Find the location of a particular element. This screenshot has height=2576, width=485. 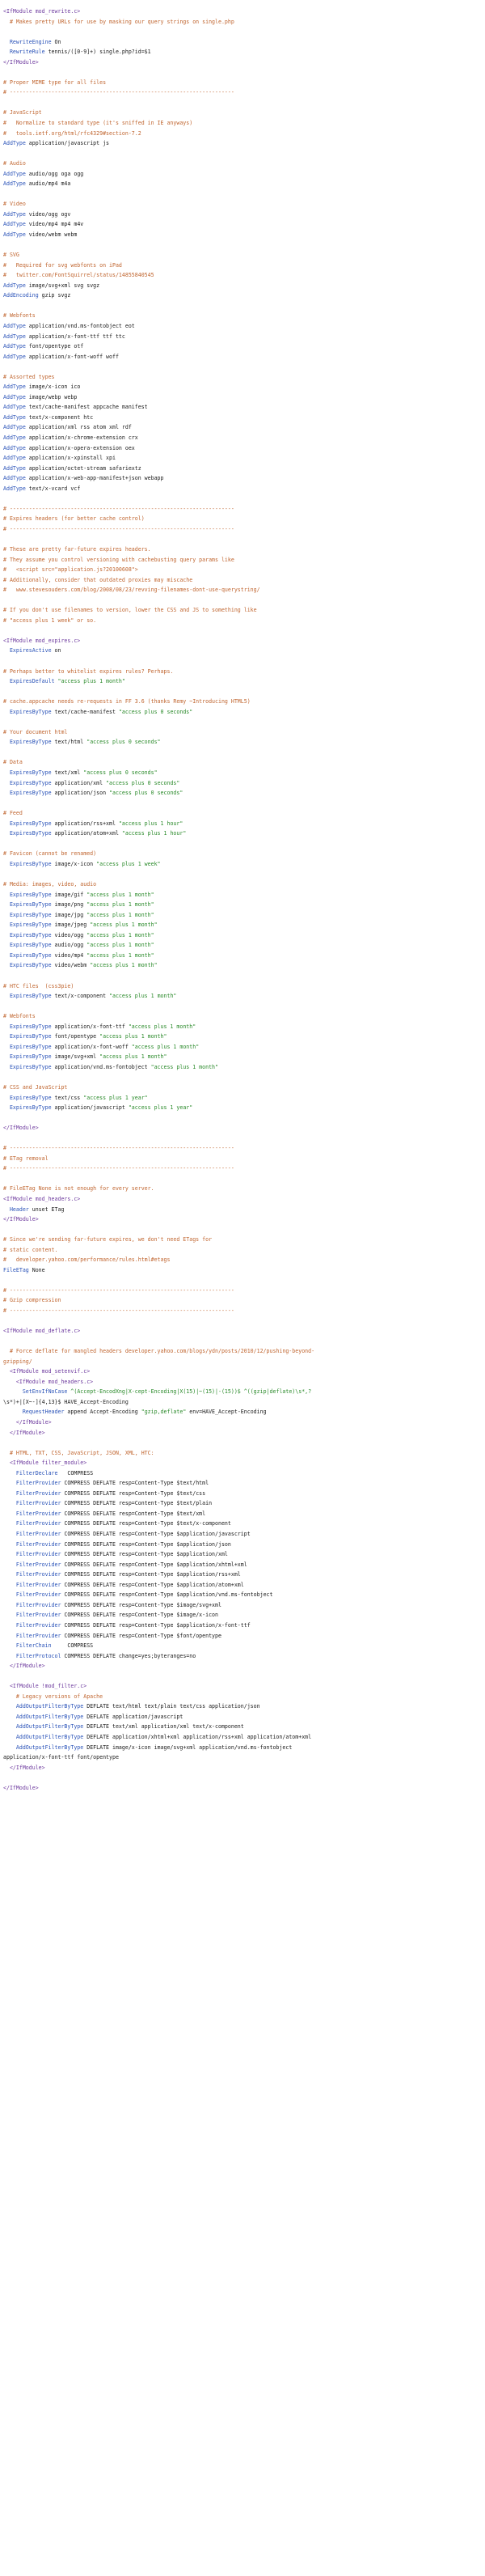

comment: # Proper MIME type for all files is located at coordinates (55, 82).